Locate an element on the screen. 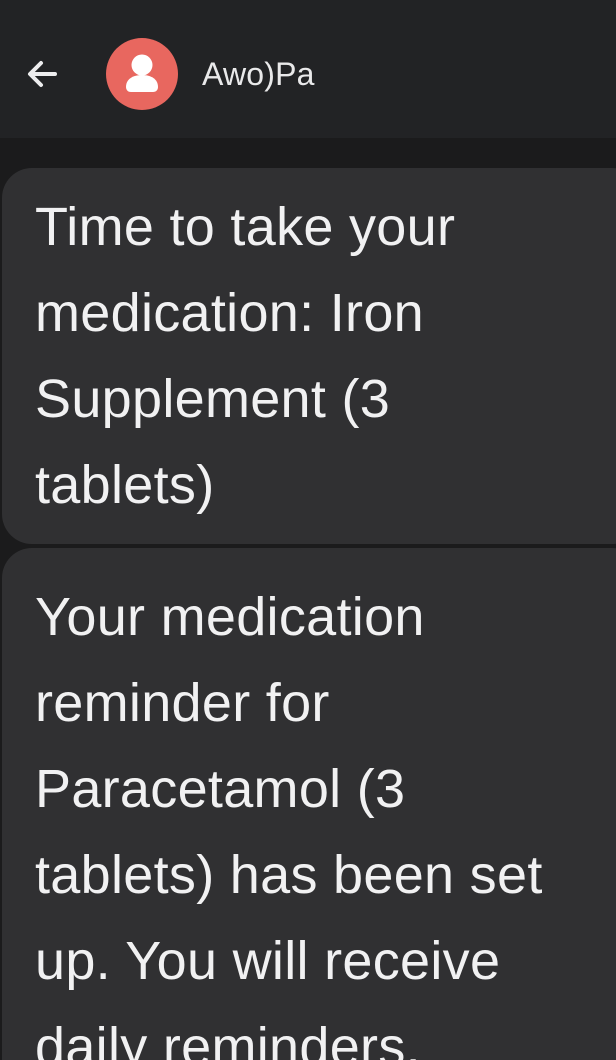 Image resolution: width=616 pixels, height=1060 pixels. conversation-header: Awo)Pa is located at coordinates (308, 69).